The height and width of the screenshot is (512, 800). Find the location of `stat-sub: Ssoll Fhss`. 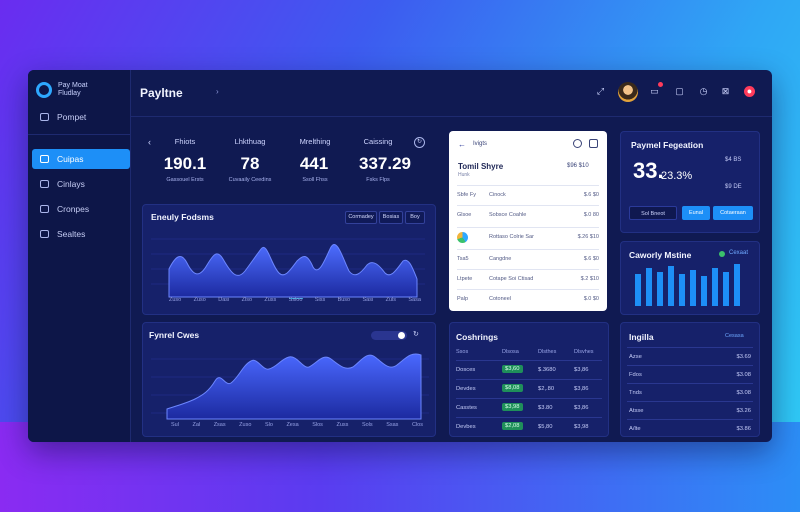

stat-sub: Ssoll Fhss is located at coordinates (315, 180).